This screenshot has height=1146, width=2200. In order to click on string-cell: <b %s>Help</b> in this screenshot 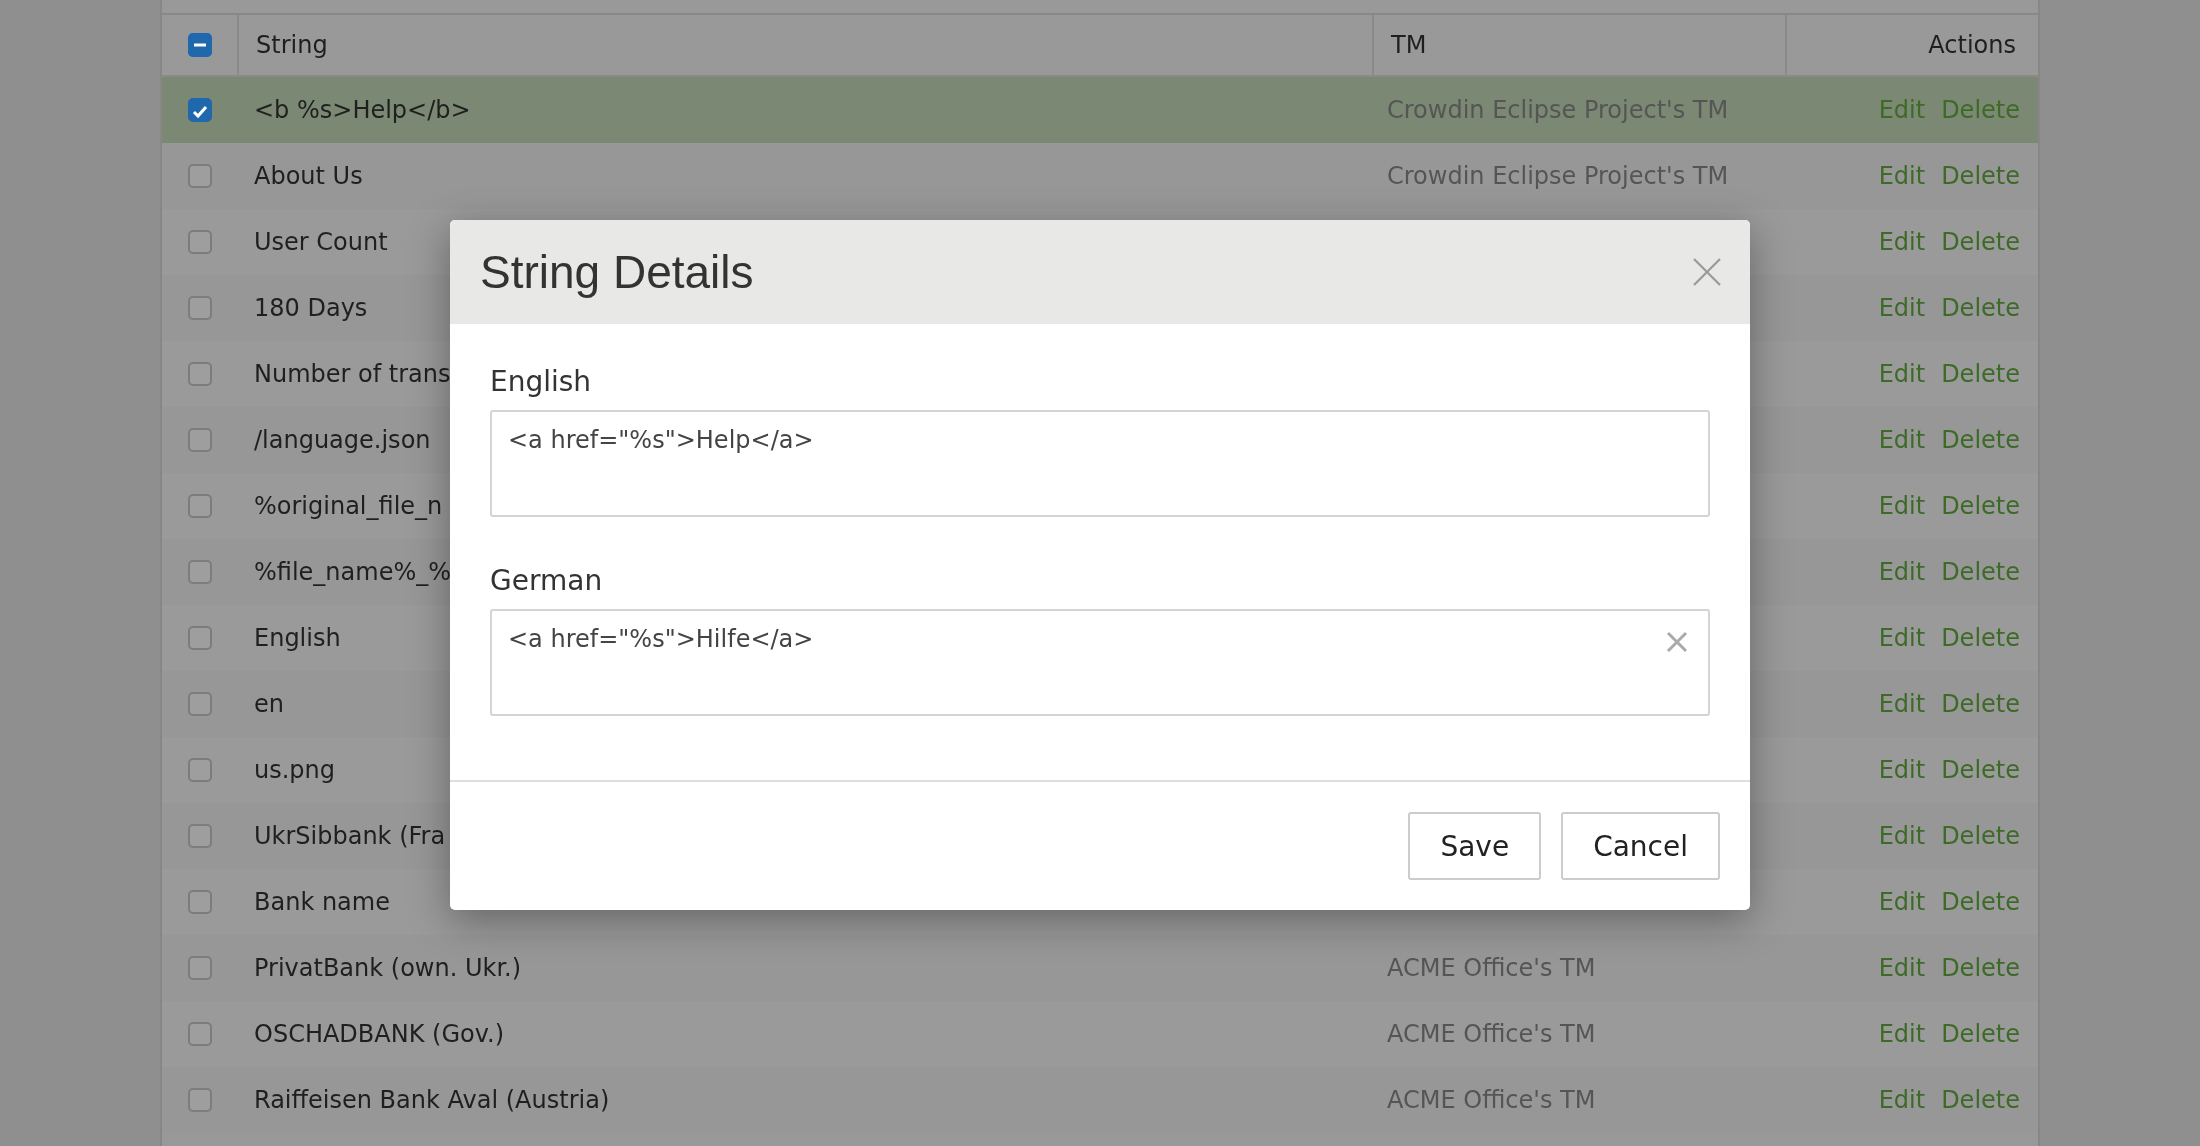, I will do `click(362, 110)`.